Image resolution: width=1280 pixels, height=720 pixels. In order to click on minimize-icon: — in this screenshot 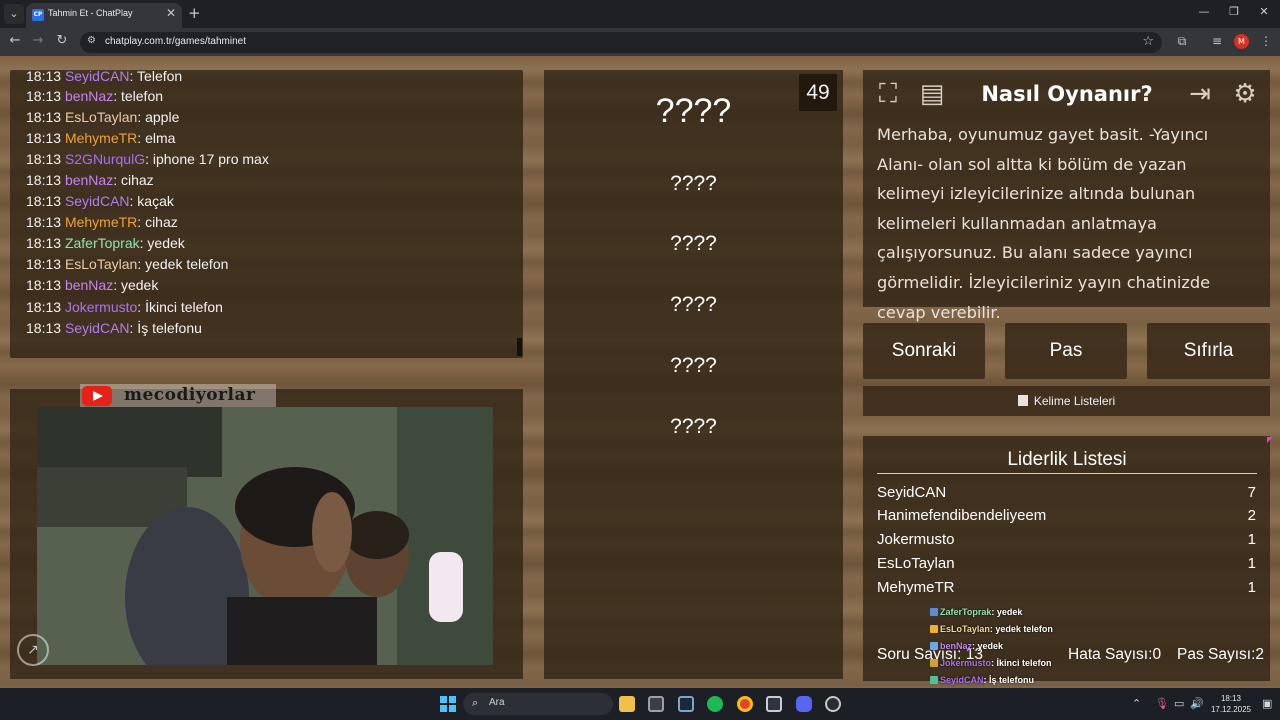, I will do `click(1204, 11)`.